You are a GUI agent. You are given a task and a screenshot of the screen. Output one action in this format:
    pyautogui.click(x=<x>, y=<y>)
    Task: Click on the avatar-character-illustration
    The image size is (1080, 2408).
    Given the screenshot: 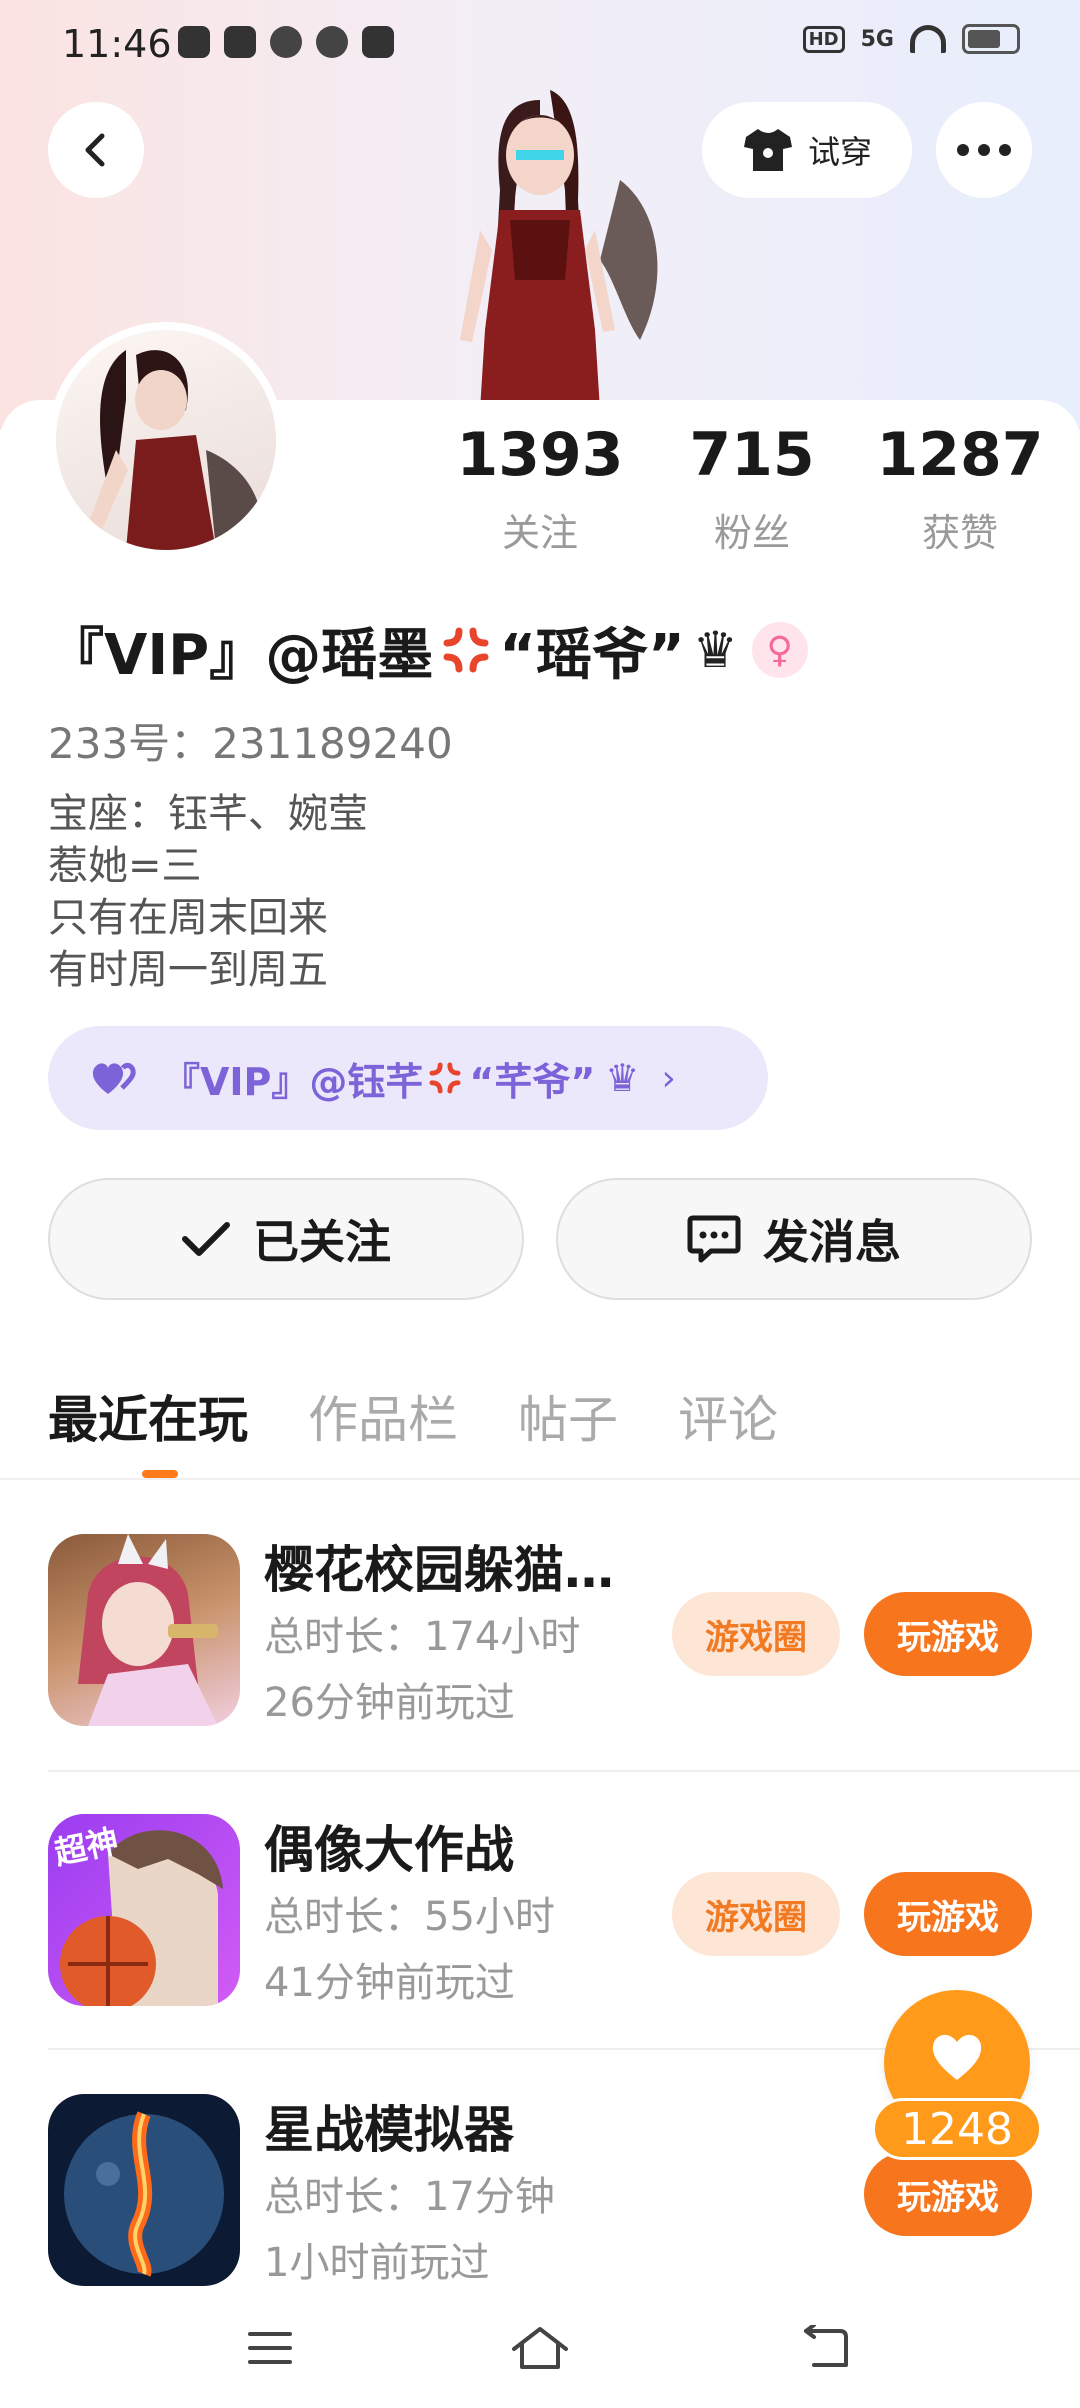 What is the action you would take?
    pyautogui.click(x=559, y=250)
    